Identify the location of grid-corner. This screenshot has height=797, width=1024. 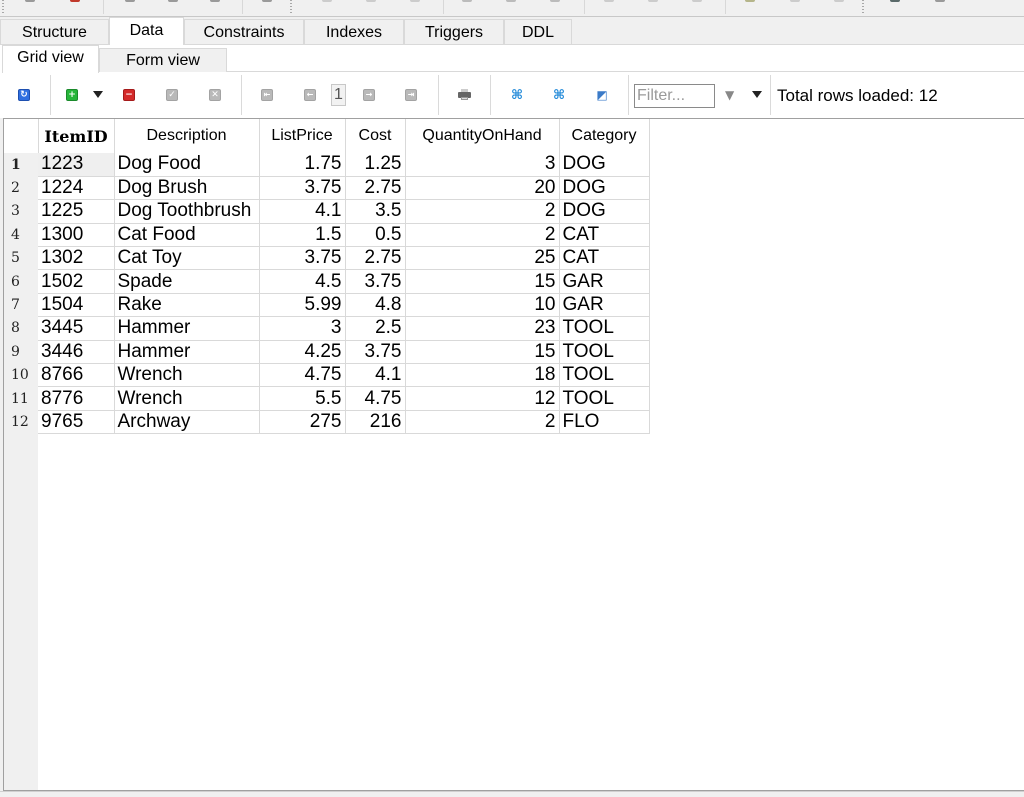
(21, 136).